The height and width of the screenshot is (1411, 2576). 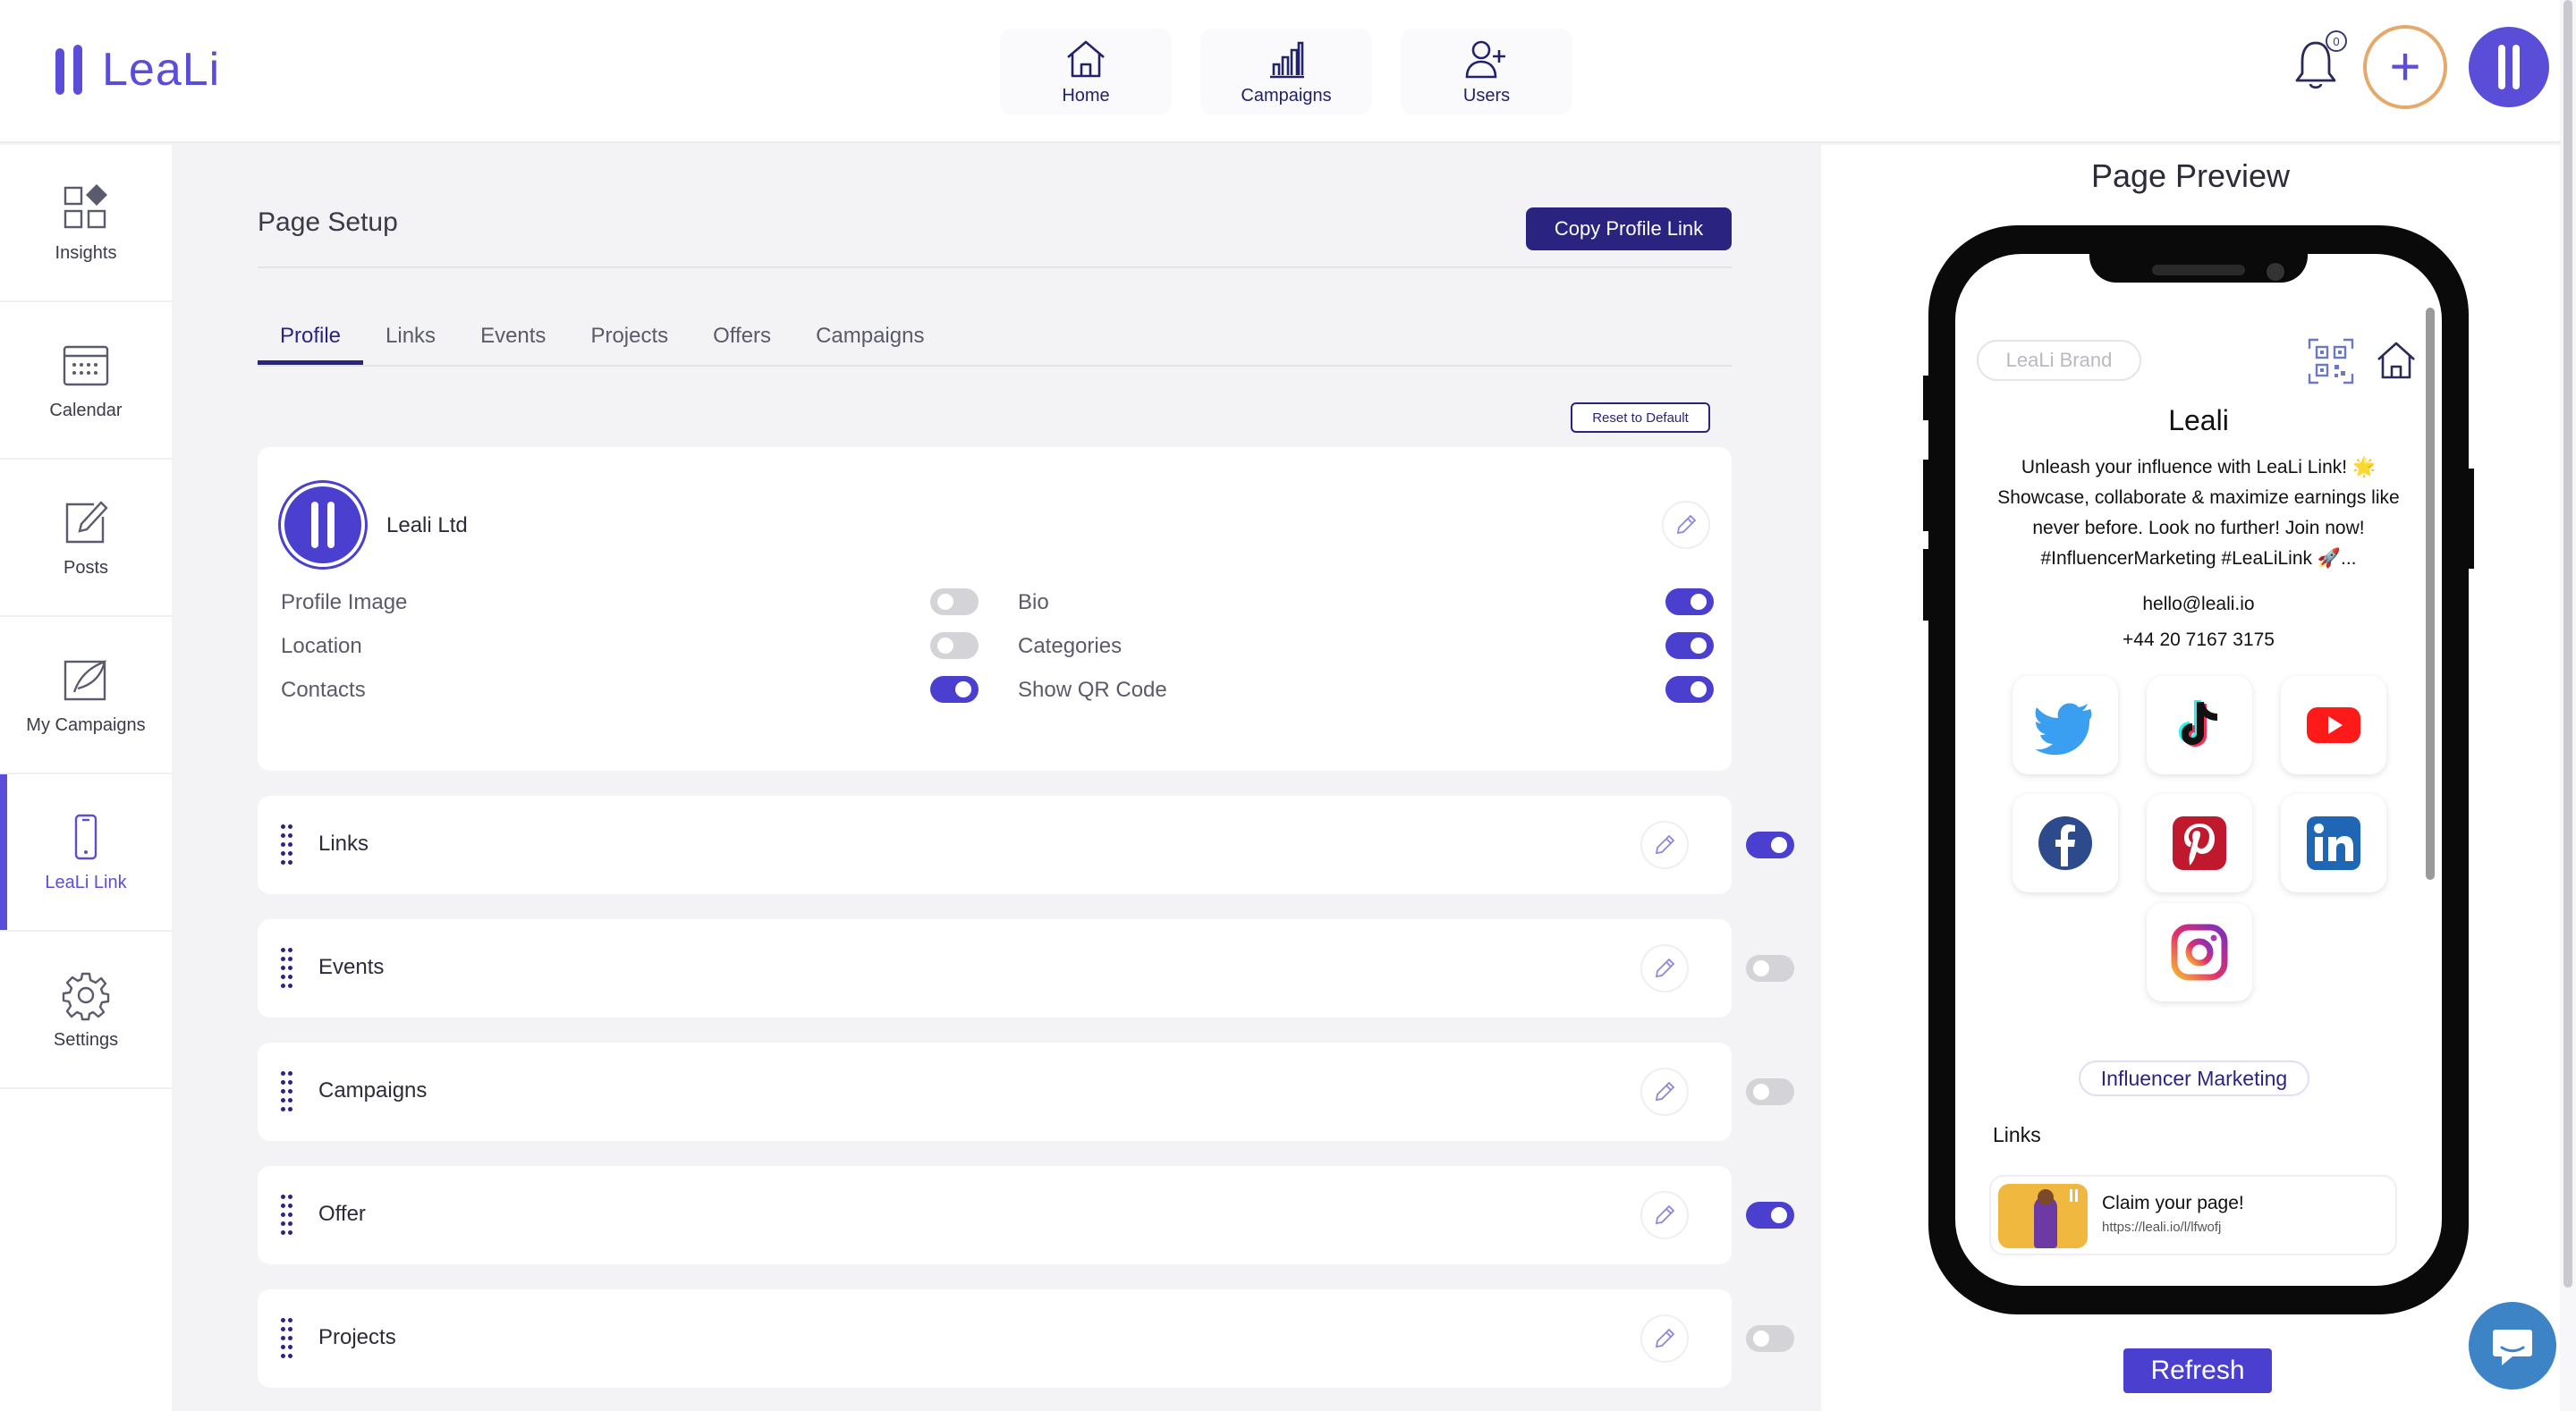 I want to click on sidebar-item-insights: Insights, so click(x=86, y=224).